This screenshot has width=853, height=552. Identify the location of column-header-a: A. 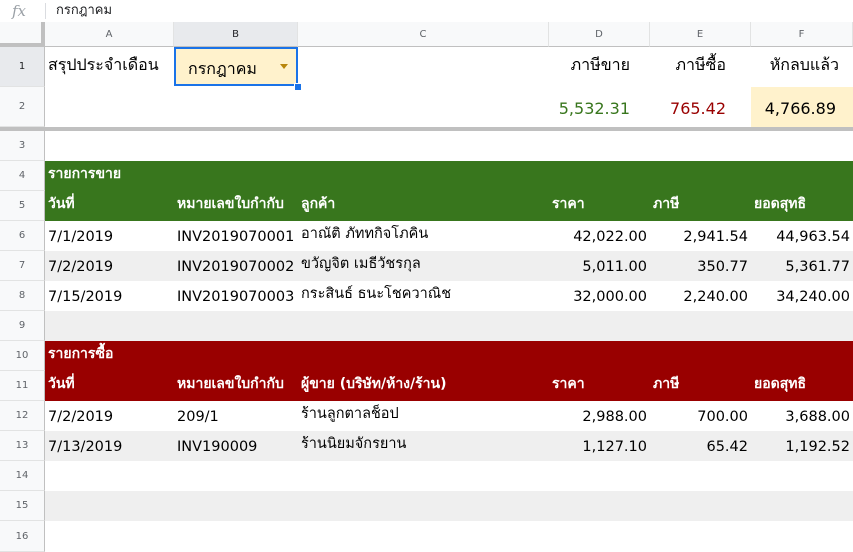
(109, 34).